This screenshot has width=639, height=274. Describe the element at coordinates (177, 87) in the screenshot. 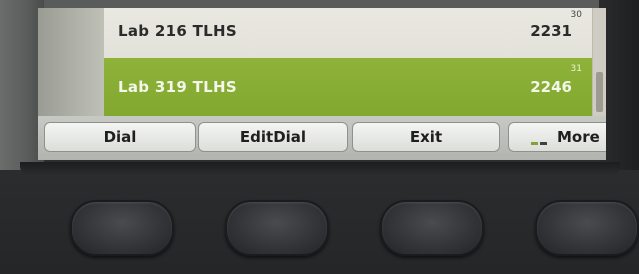

I see `entry-name: Lab 319 TLHS` at that location.